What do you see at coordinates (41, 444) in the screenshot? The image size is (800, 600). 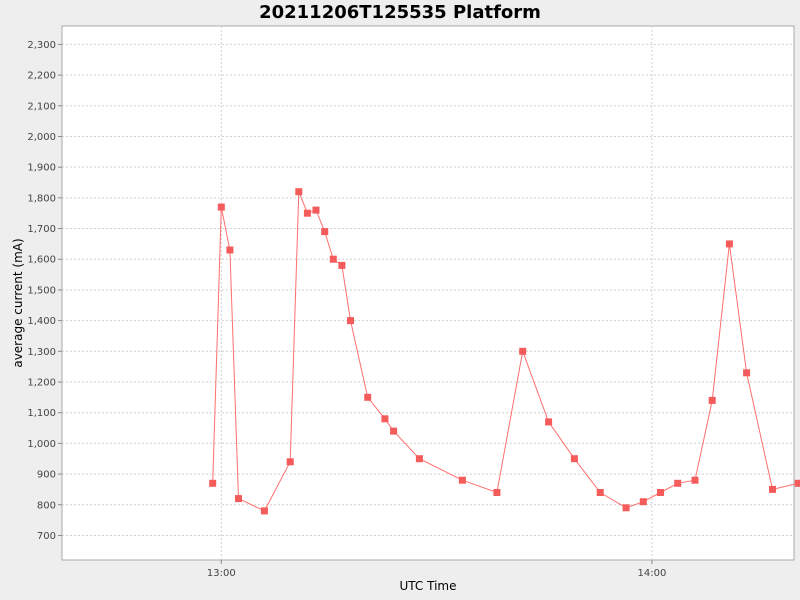 I see `y-tick-label: 1,000` at bounding box center [41, 444].